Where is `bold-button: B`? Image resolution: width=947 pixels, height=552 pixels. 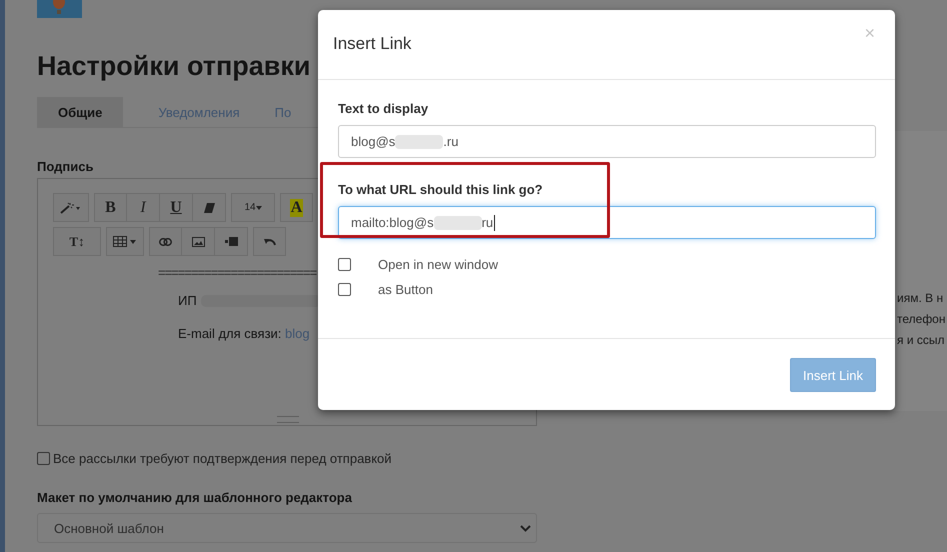 bold-button: B is located at coordinates (110, 207).